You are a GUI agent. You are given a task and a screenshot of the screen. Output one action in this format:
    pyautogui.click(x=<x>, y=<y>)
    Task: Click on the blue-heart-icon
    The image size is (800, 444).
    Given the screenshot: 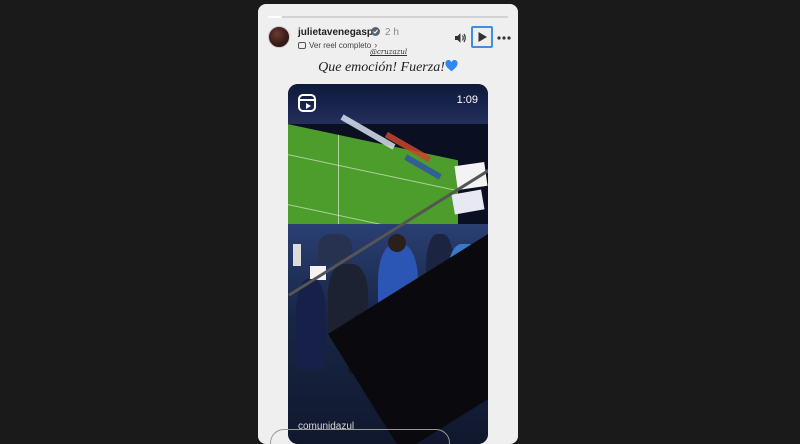 What is the action you would take?
    pyautogui.click(x=451, y=66)
    